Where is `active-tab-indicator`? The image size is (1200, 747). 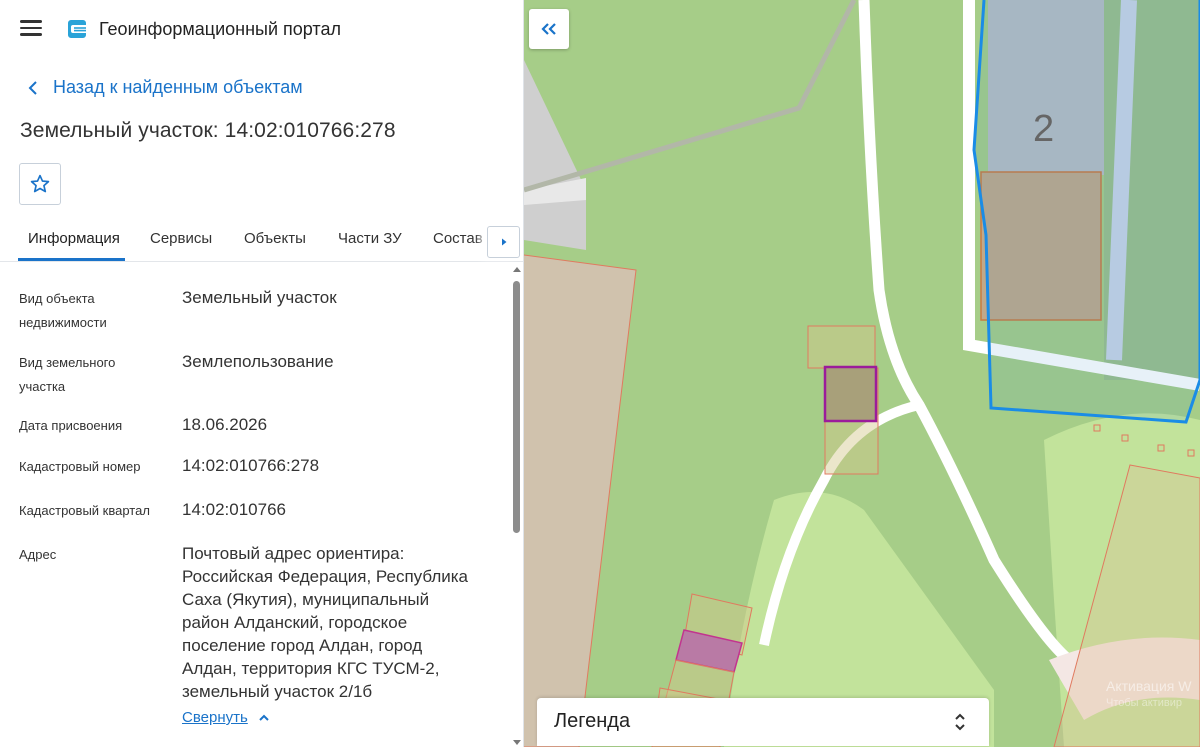
active-tab-indicator is located at coordinates (71, 259).